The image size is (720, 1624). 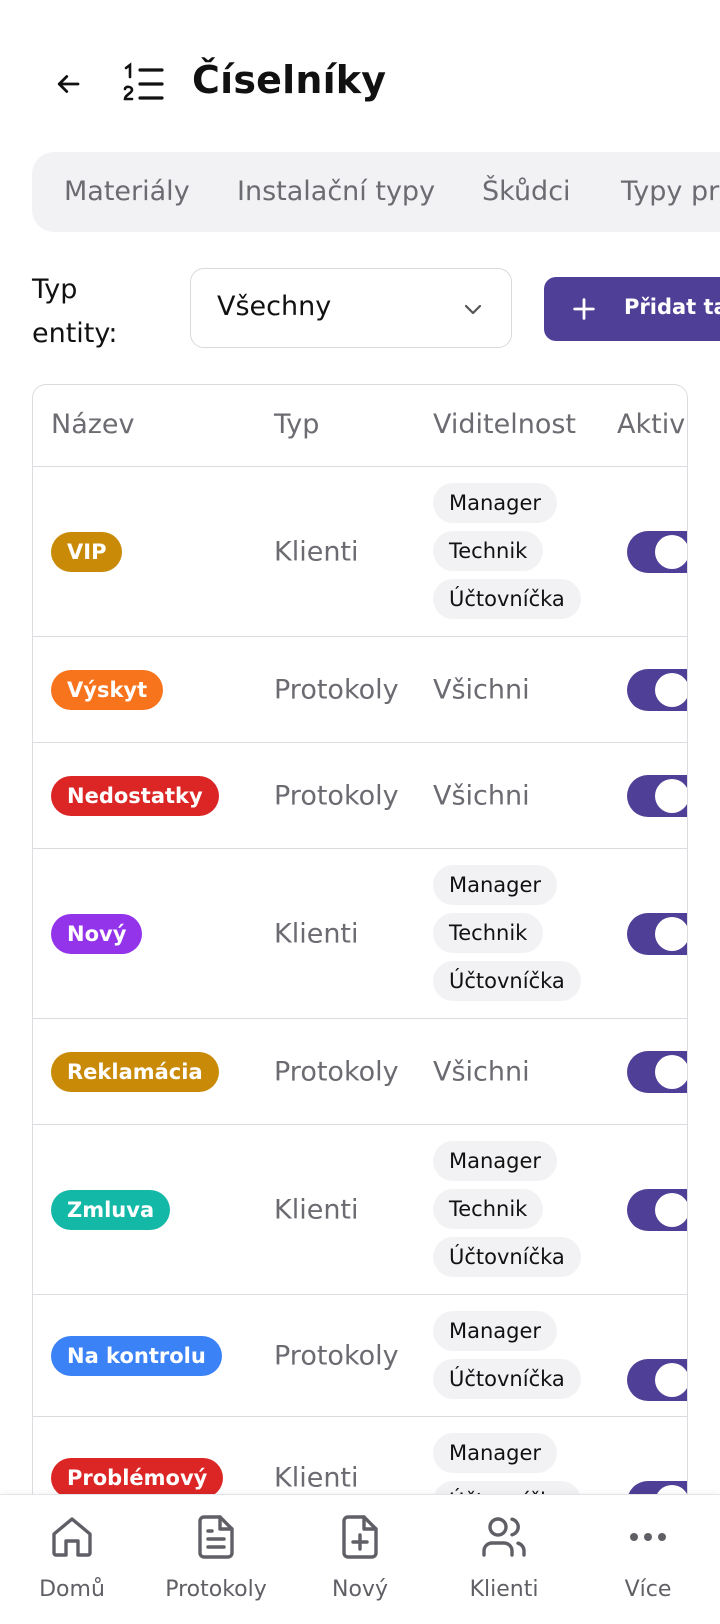 I want to click on table-header: Název Typ Viditelnost Aktiv, so click(x=360, y=426).